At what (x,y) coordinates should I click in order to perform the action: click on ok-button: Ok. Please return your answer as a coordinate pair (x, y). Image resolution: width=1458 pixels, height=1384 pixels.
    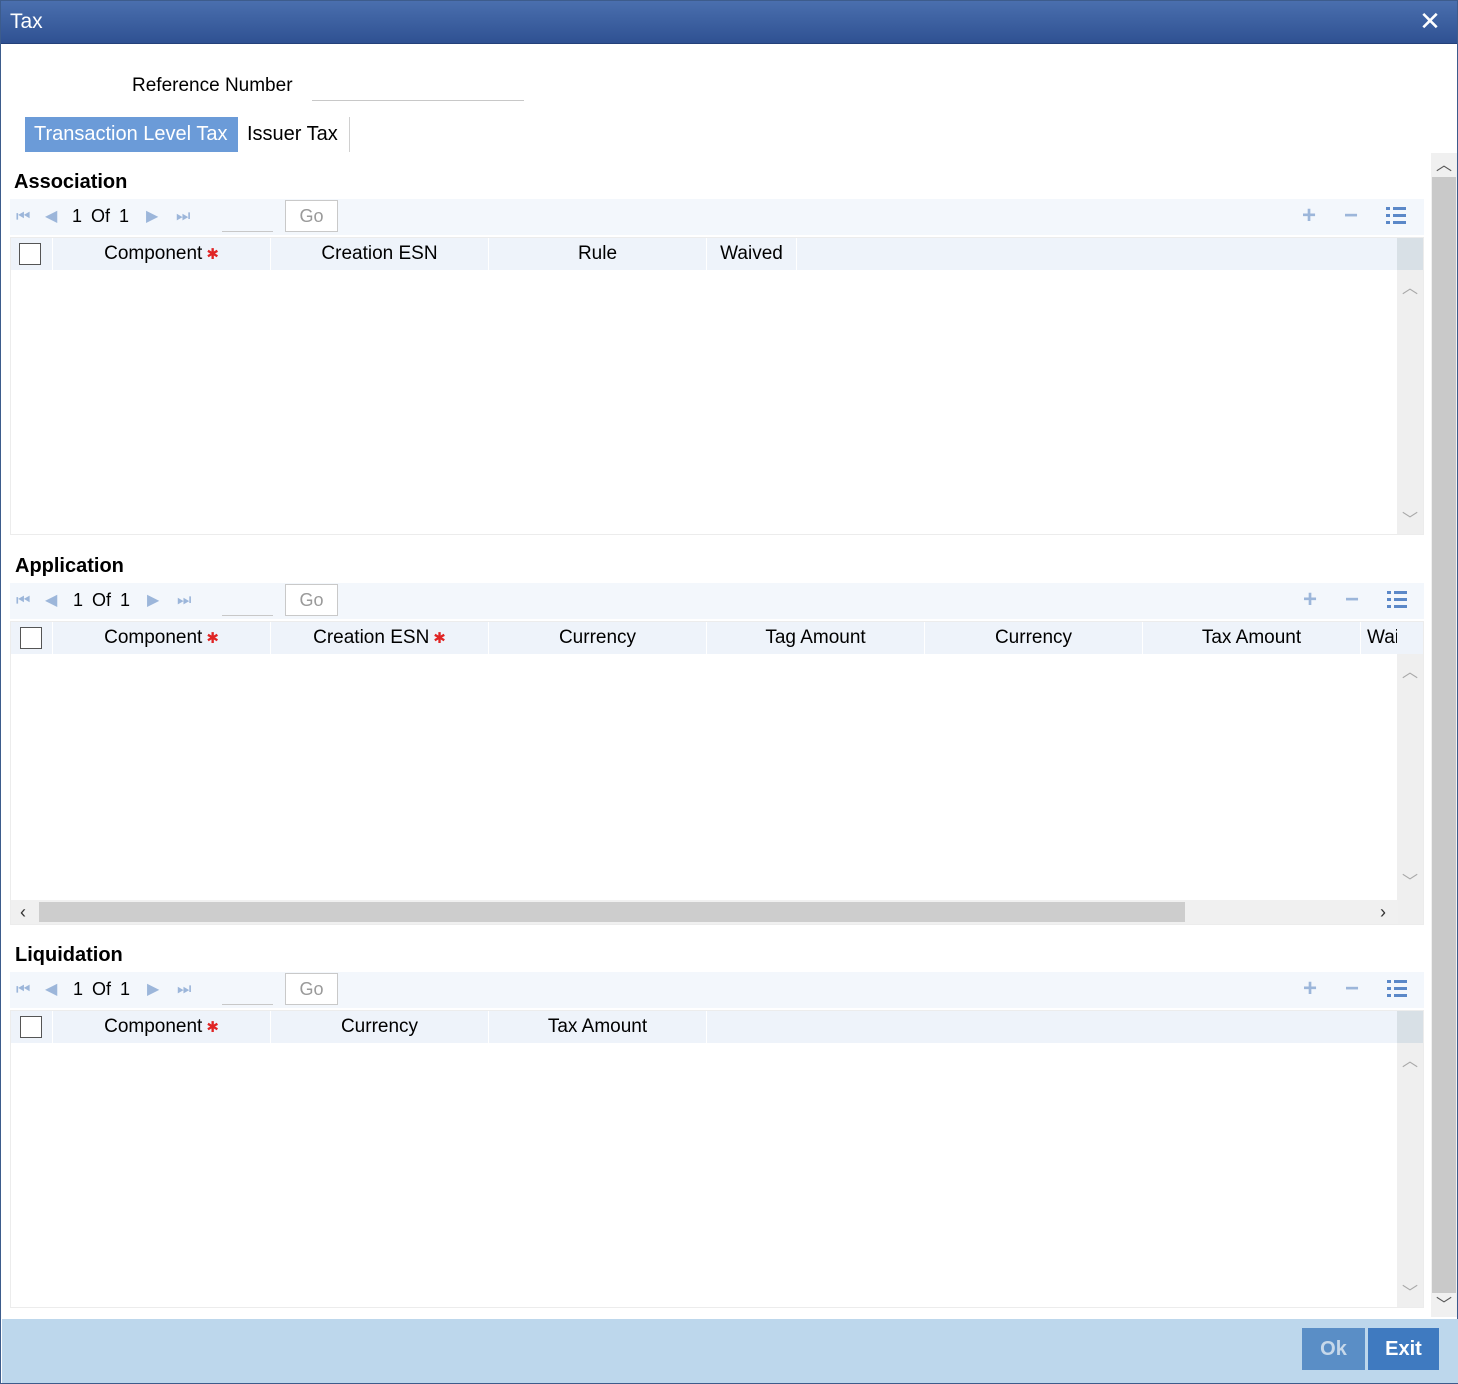
    Looking at the image, I should click on (1333, 1349).